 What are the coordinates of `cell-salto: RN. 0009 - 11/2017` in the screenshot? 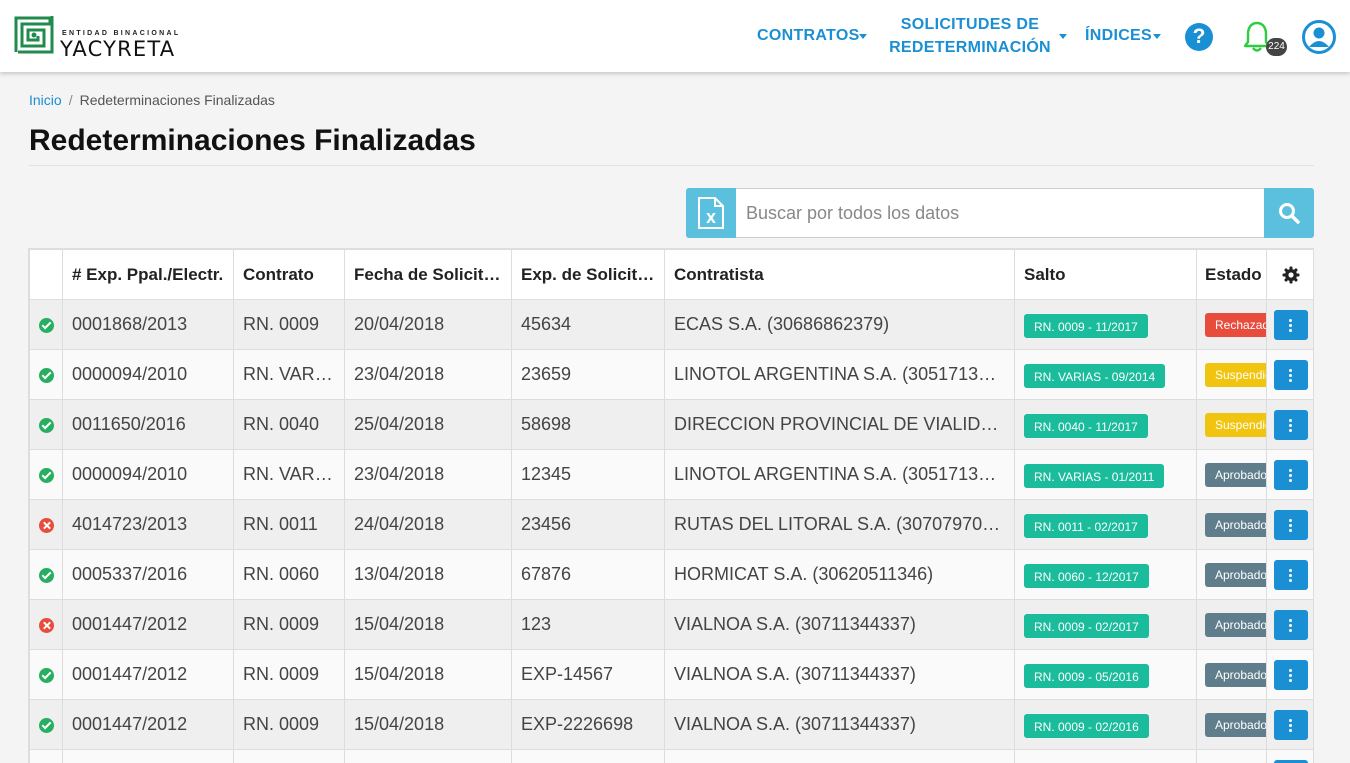 It's located at (1105, 324).